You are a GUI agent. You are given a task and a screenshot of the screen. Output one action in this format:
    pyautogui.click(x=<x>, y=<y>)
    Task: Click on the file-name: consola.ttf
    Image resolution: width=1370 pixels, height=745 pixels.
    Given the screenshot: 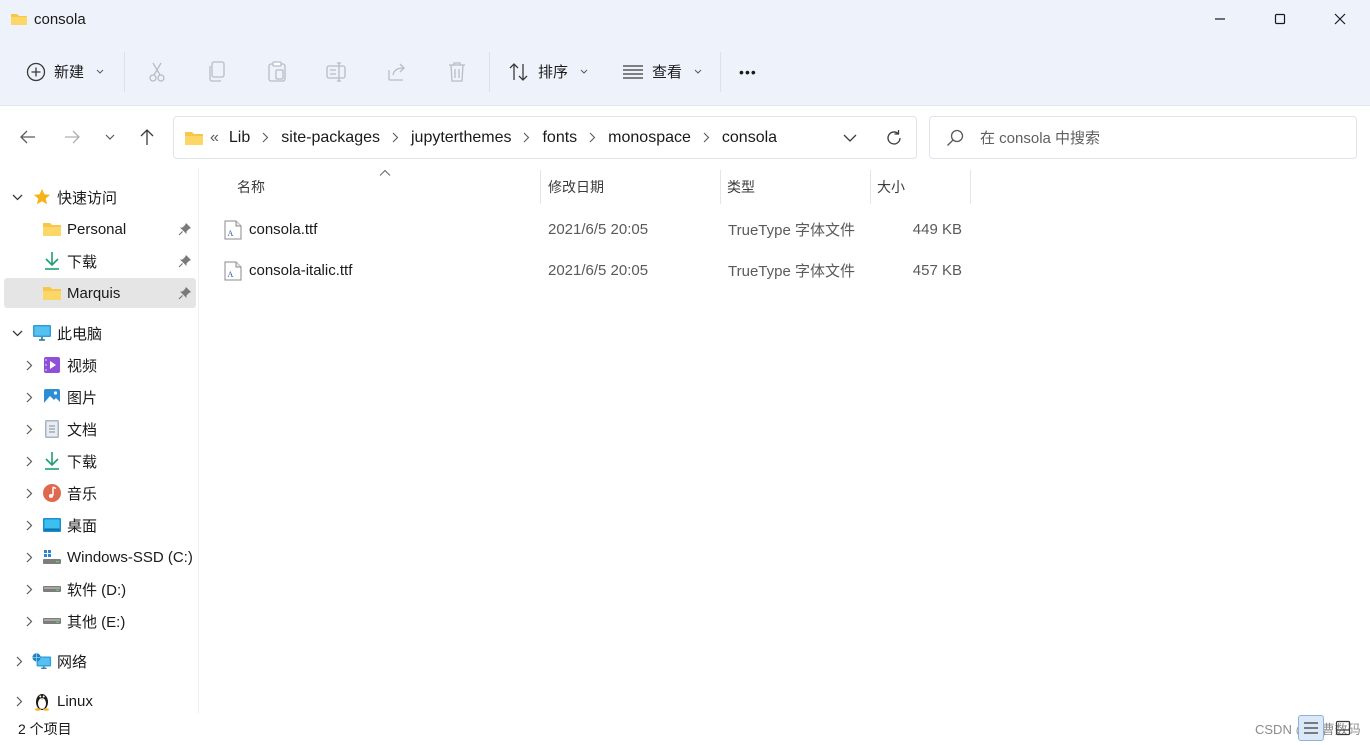 What is the action you would take?
    pyautogui.click(x=283, y=229)
    